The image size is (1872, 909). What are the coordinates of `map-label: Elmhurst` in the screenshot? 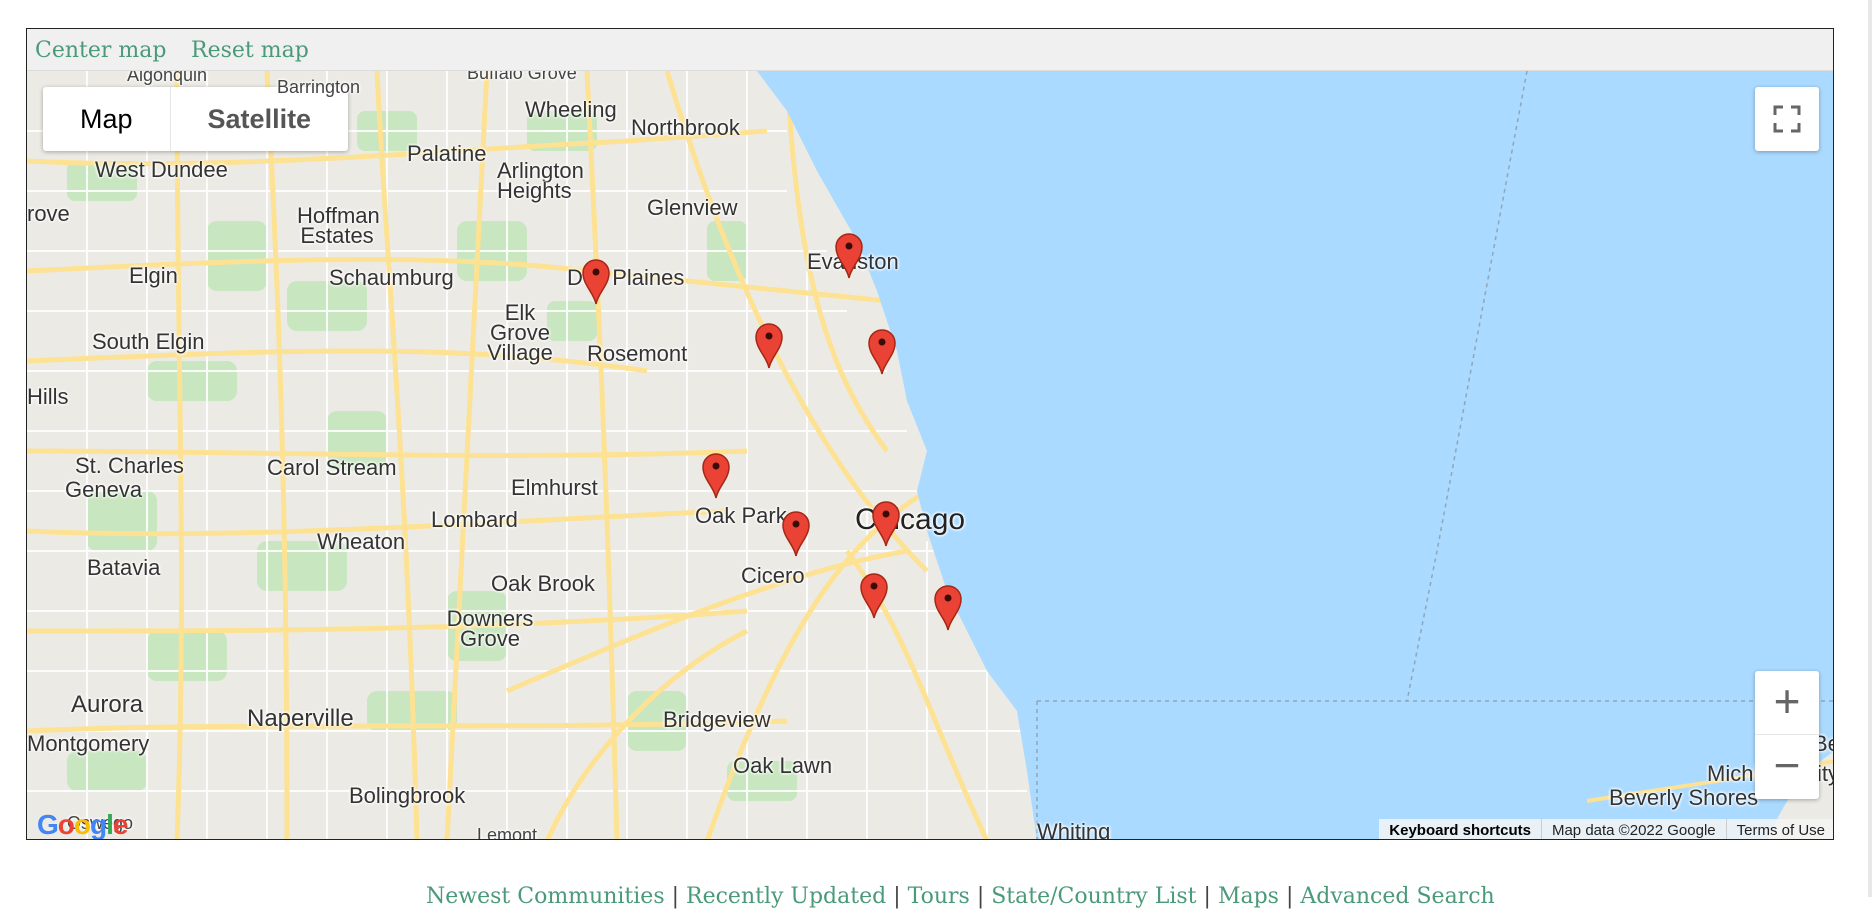 It's located at (554, 487).